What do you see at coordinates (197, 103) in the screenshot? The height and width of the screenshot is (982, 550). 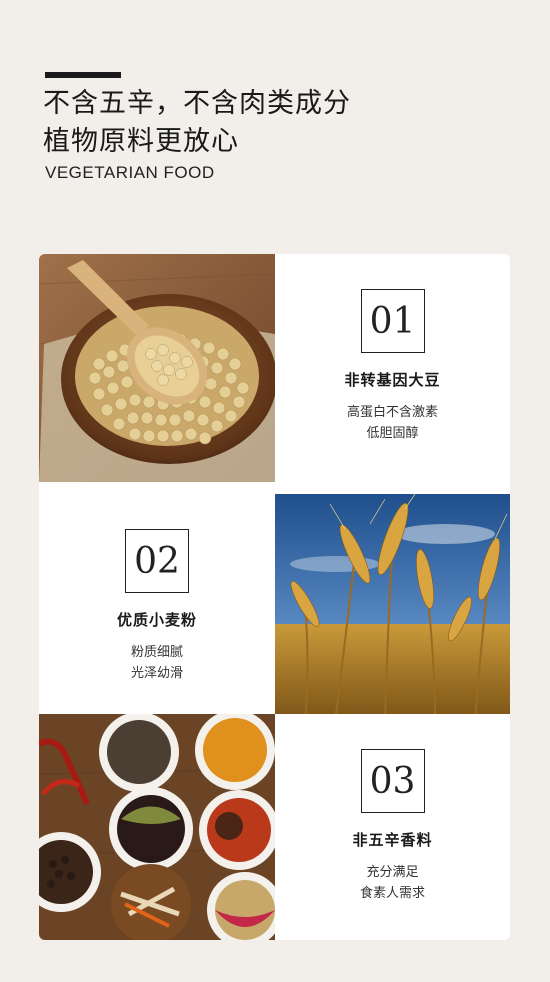 I see `title-line-1: 不含五辛，不含肉类成分` at bounding box center [197, 103].